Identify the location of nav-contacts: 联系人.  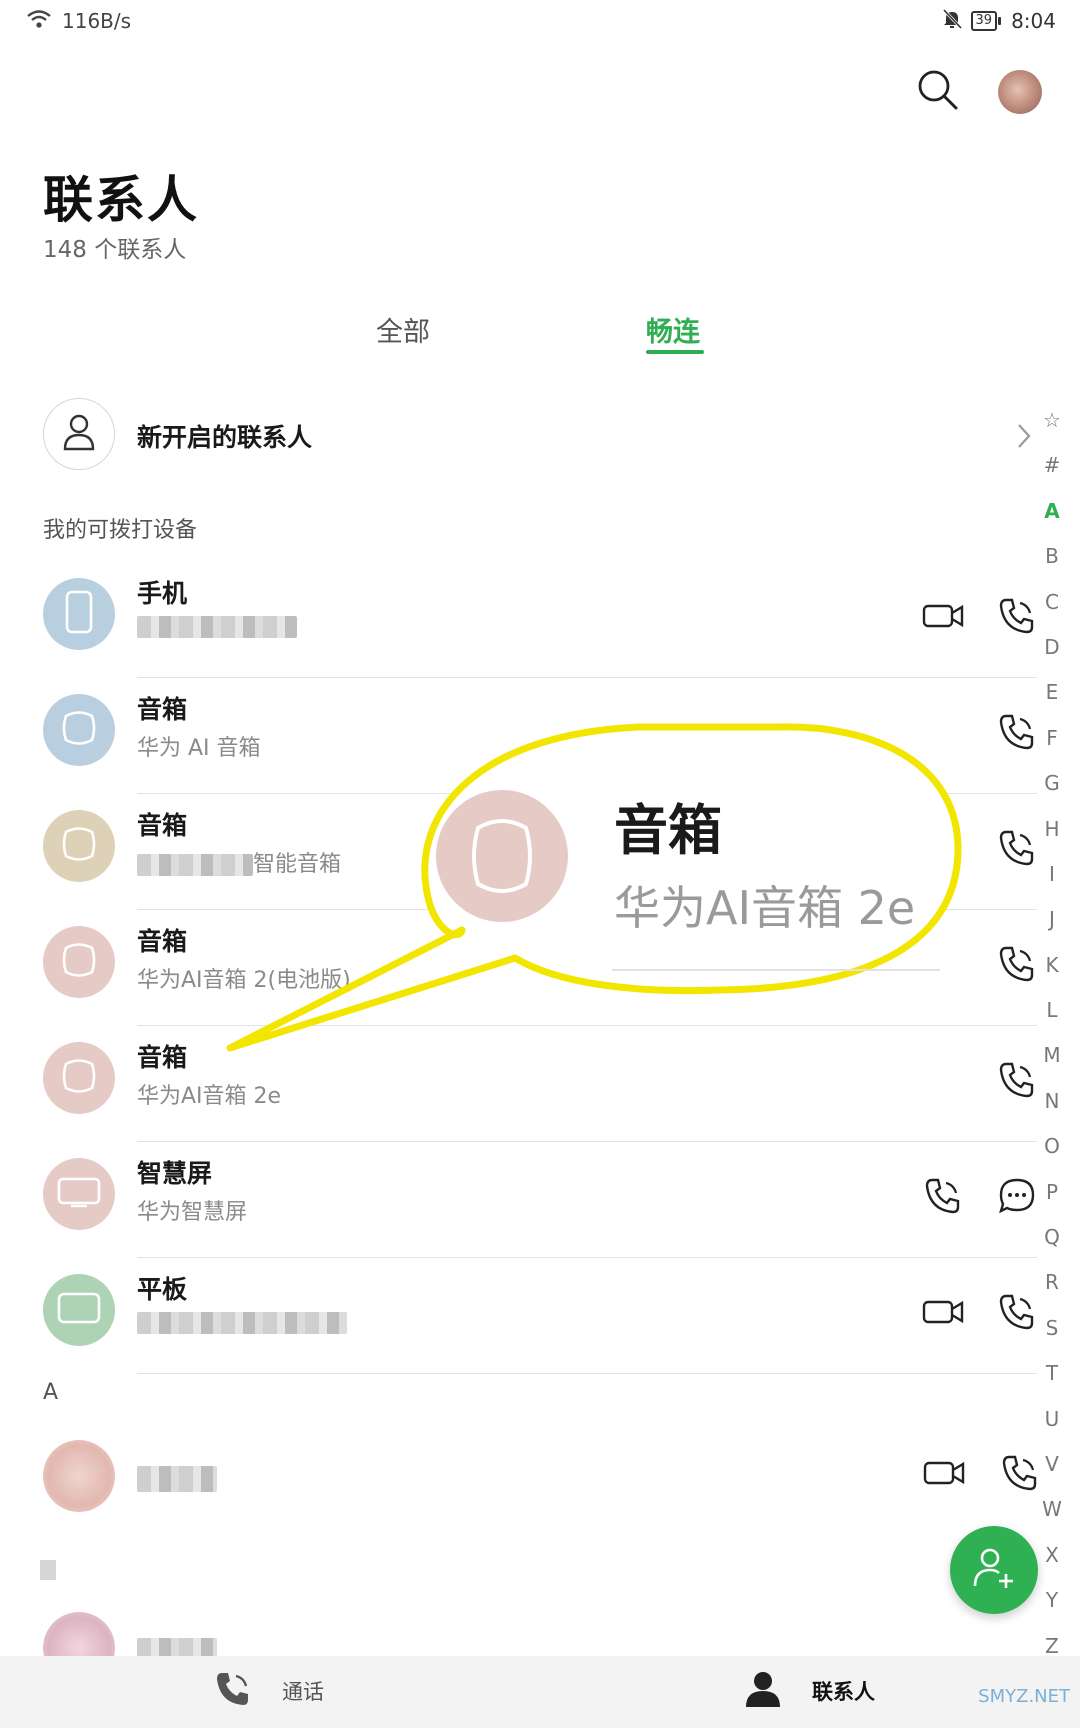
(809, 1691).